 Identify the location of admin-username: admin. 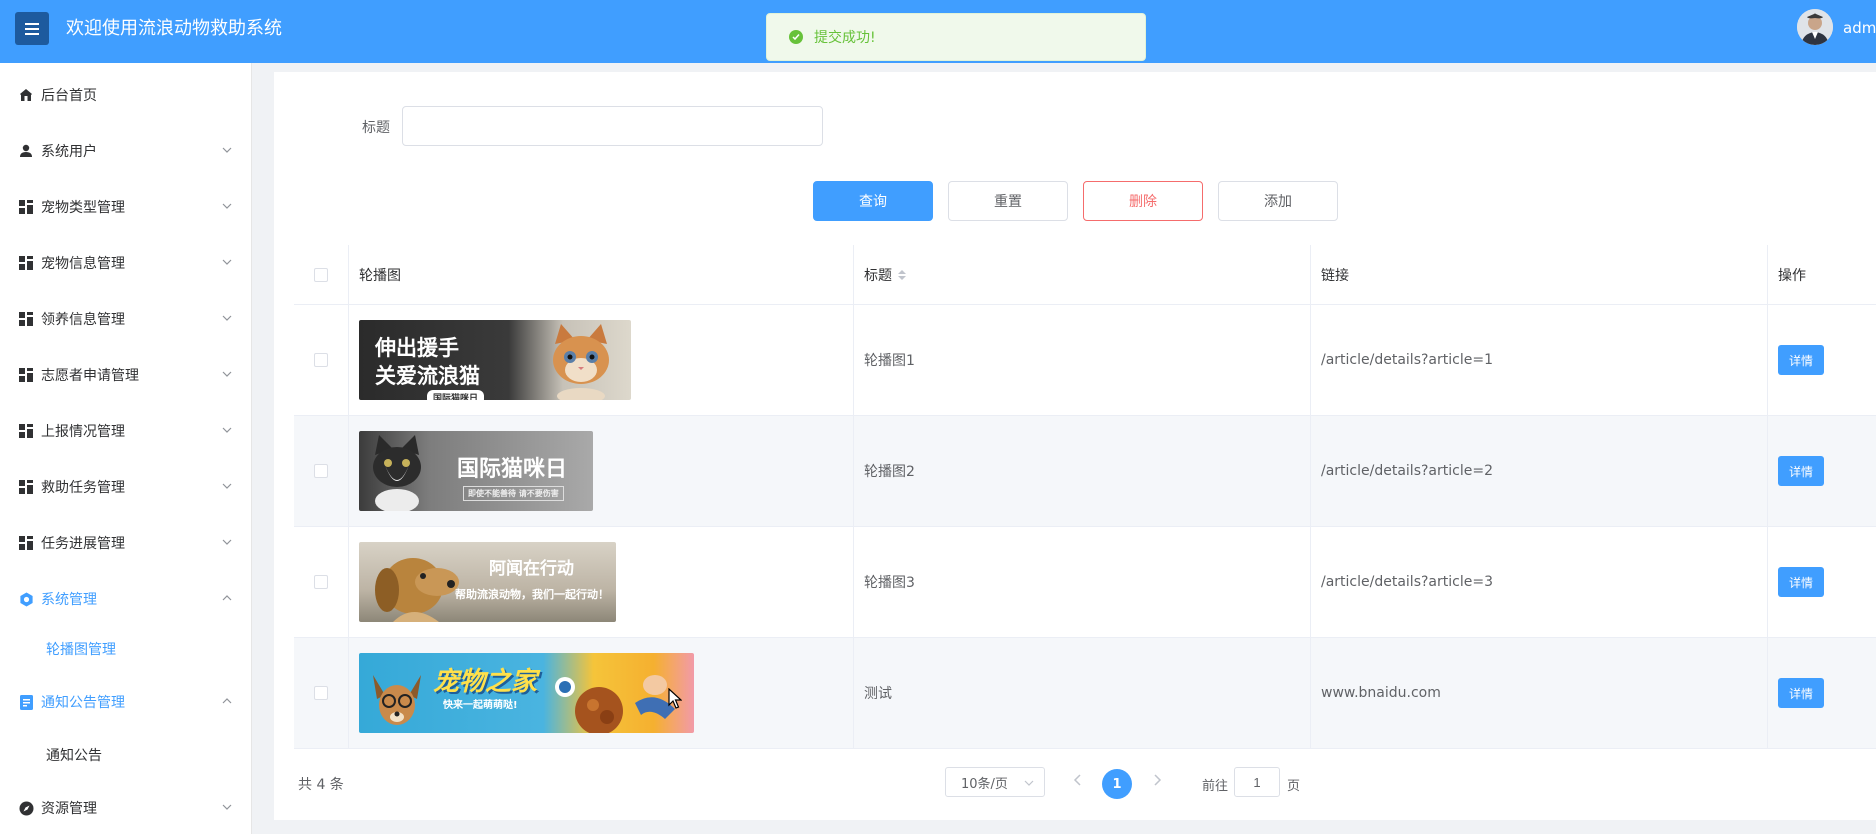
(1859, 28).